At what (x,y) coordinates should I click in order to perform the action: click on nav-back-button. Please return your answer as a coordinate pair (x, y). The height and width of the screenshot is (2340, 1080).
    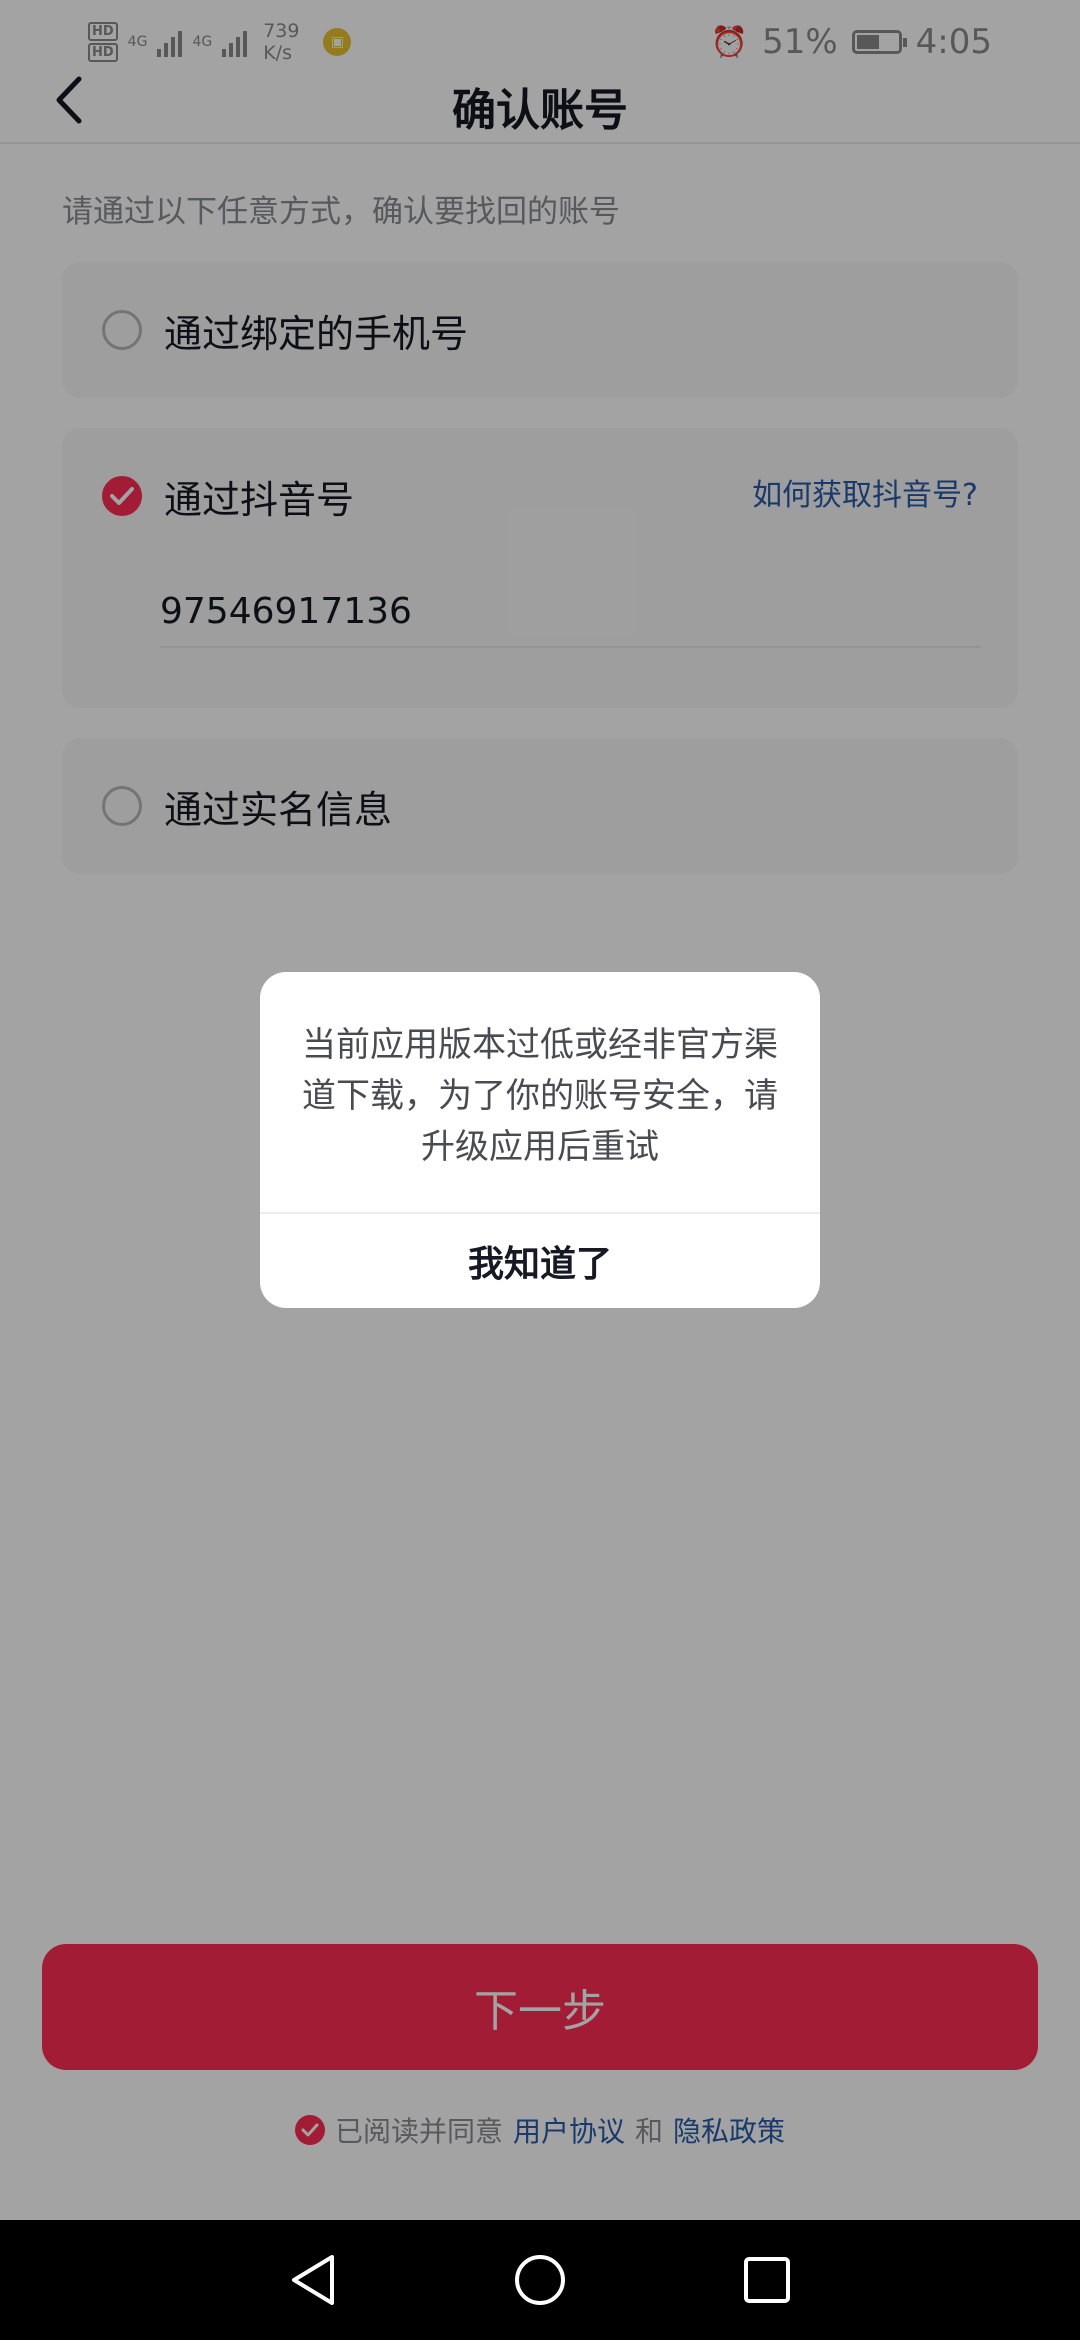
    Looking at the image, I should click on (313, 2280).